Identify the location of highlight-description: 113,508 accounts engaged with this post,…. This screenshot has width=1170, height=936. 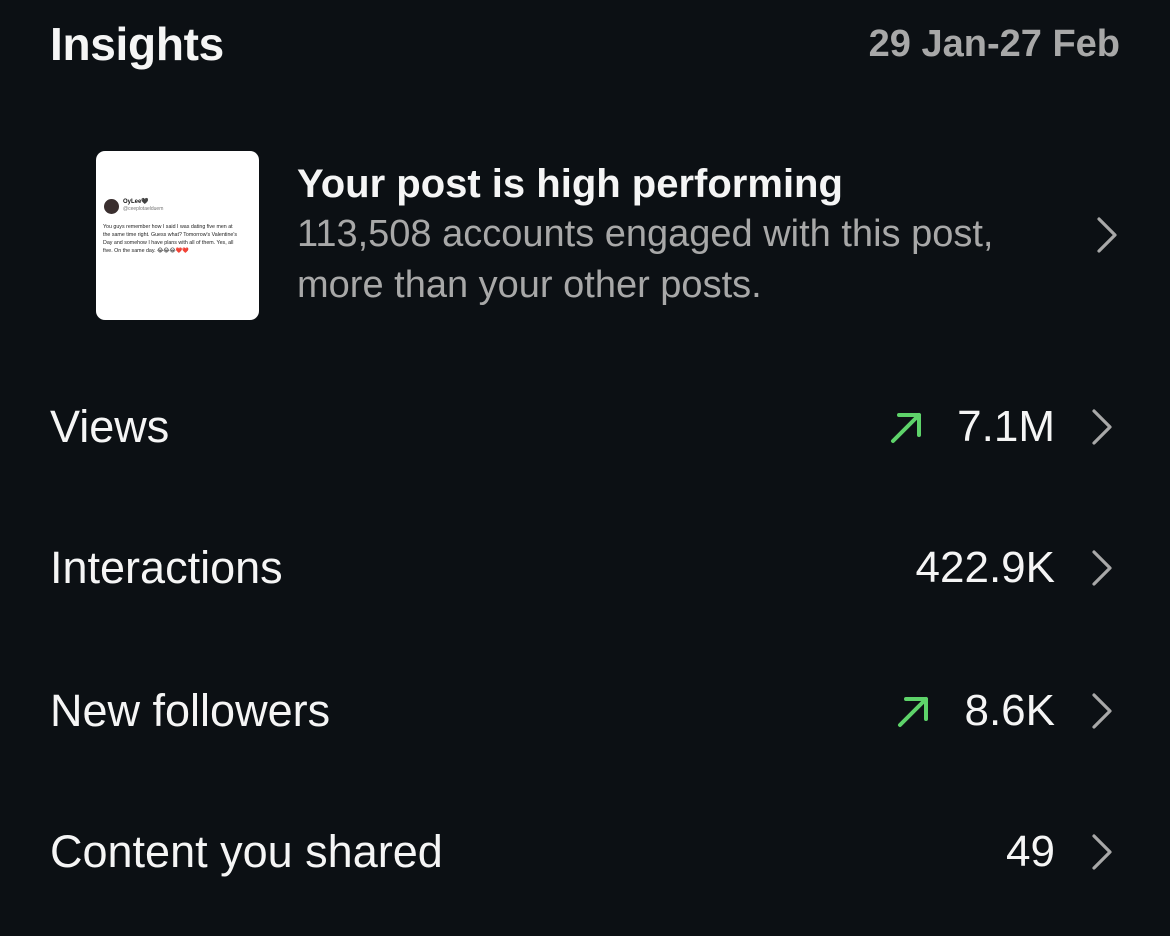
(645, 259).